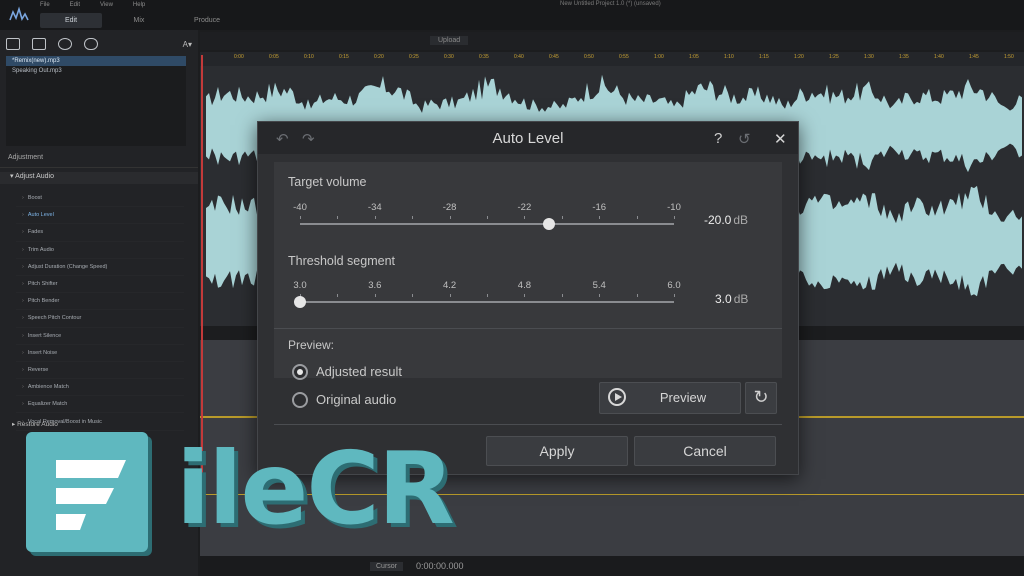  Describe the element at coordinates (670, 398) in the screenshot. I see `preview-button: Preview` at that location.